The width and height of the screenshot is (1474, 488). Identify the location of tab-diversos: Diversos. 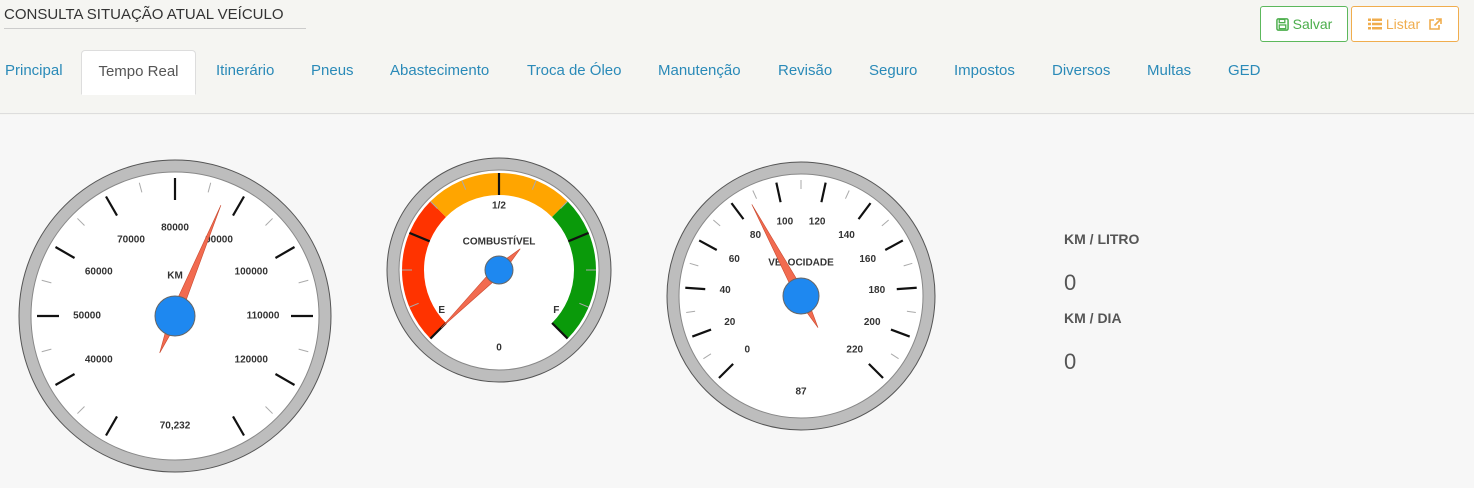
(1081, 72).